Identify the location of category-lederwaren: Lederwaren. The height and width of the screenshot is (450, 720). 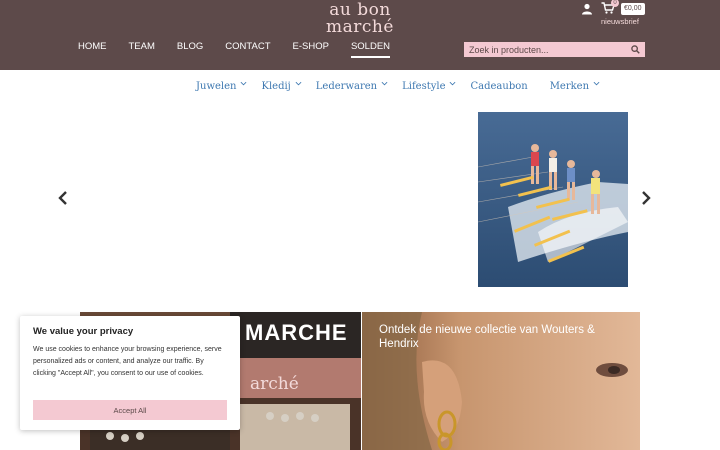
(352, 86).